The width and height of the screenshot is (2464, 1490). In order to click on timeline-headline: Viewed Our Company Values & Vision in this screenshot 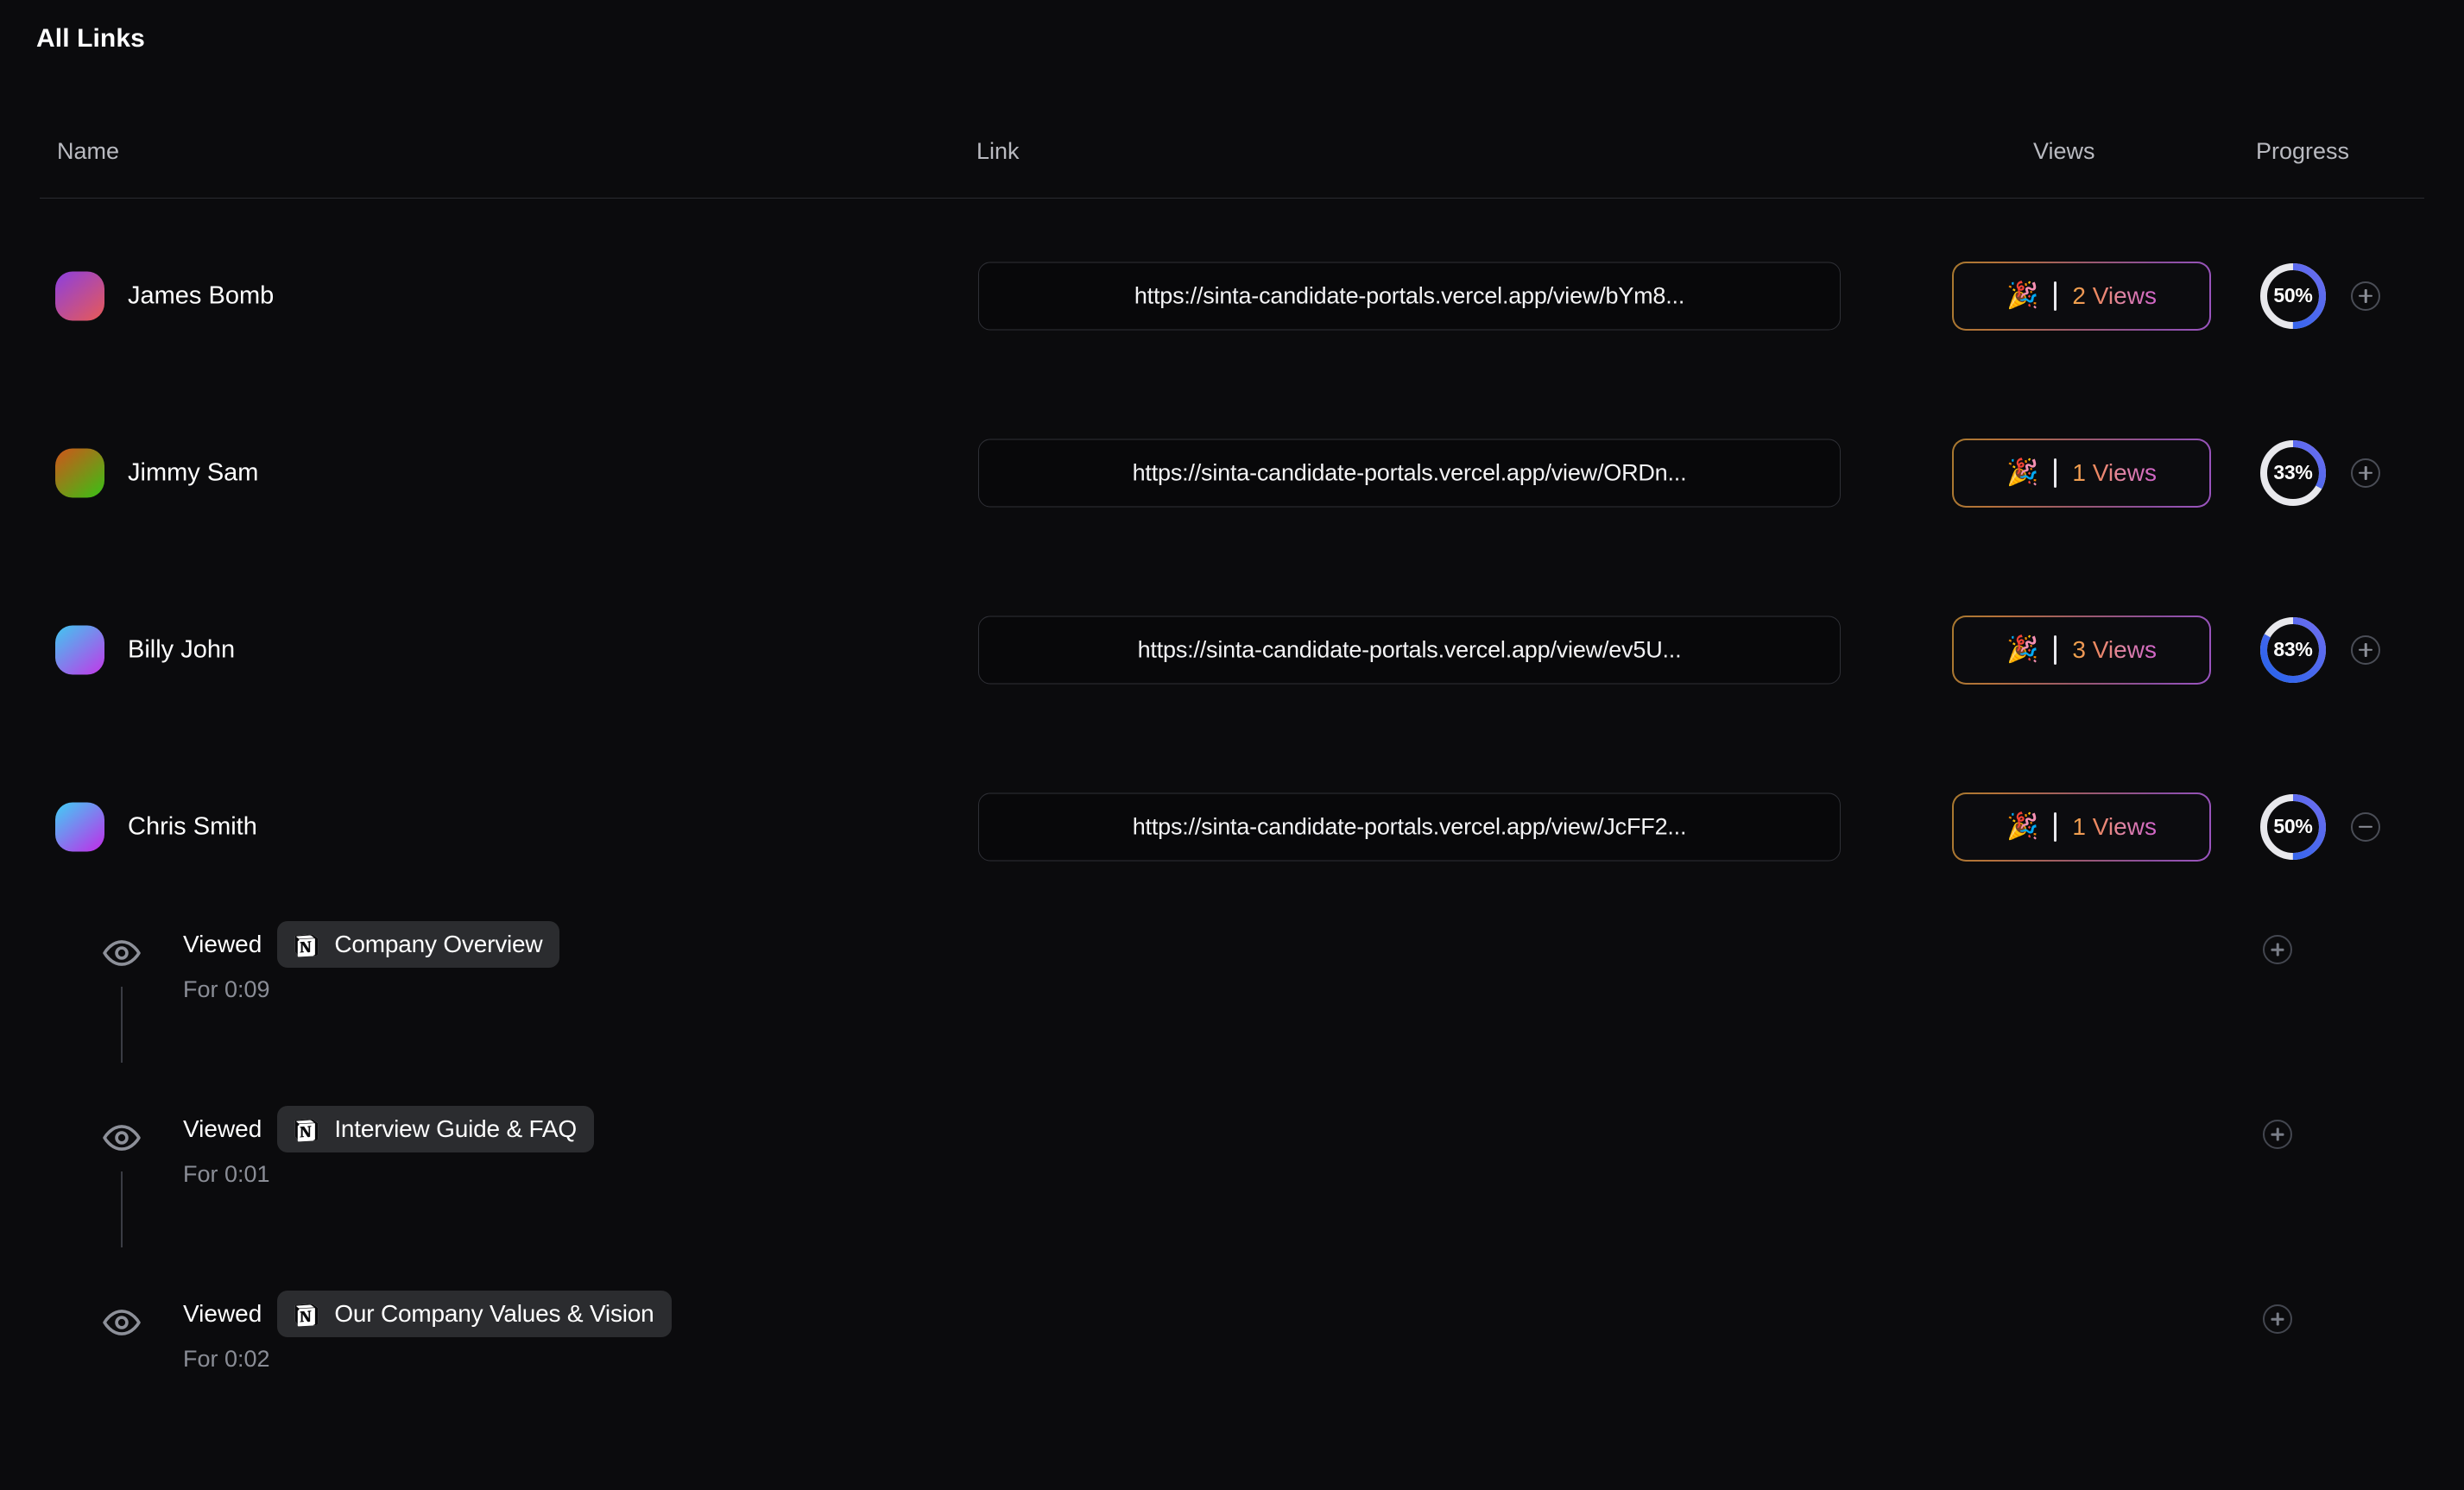, I will do `click(427, 1314)`.